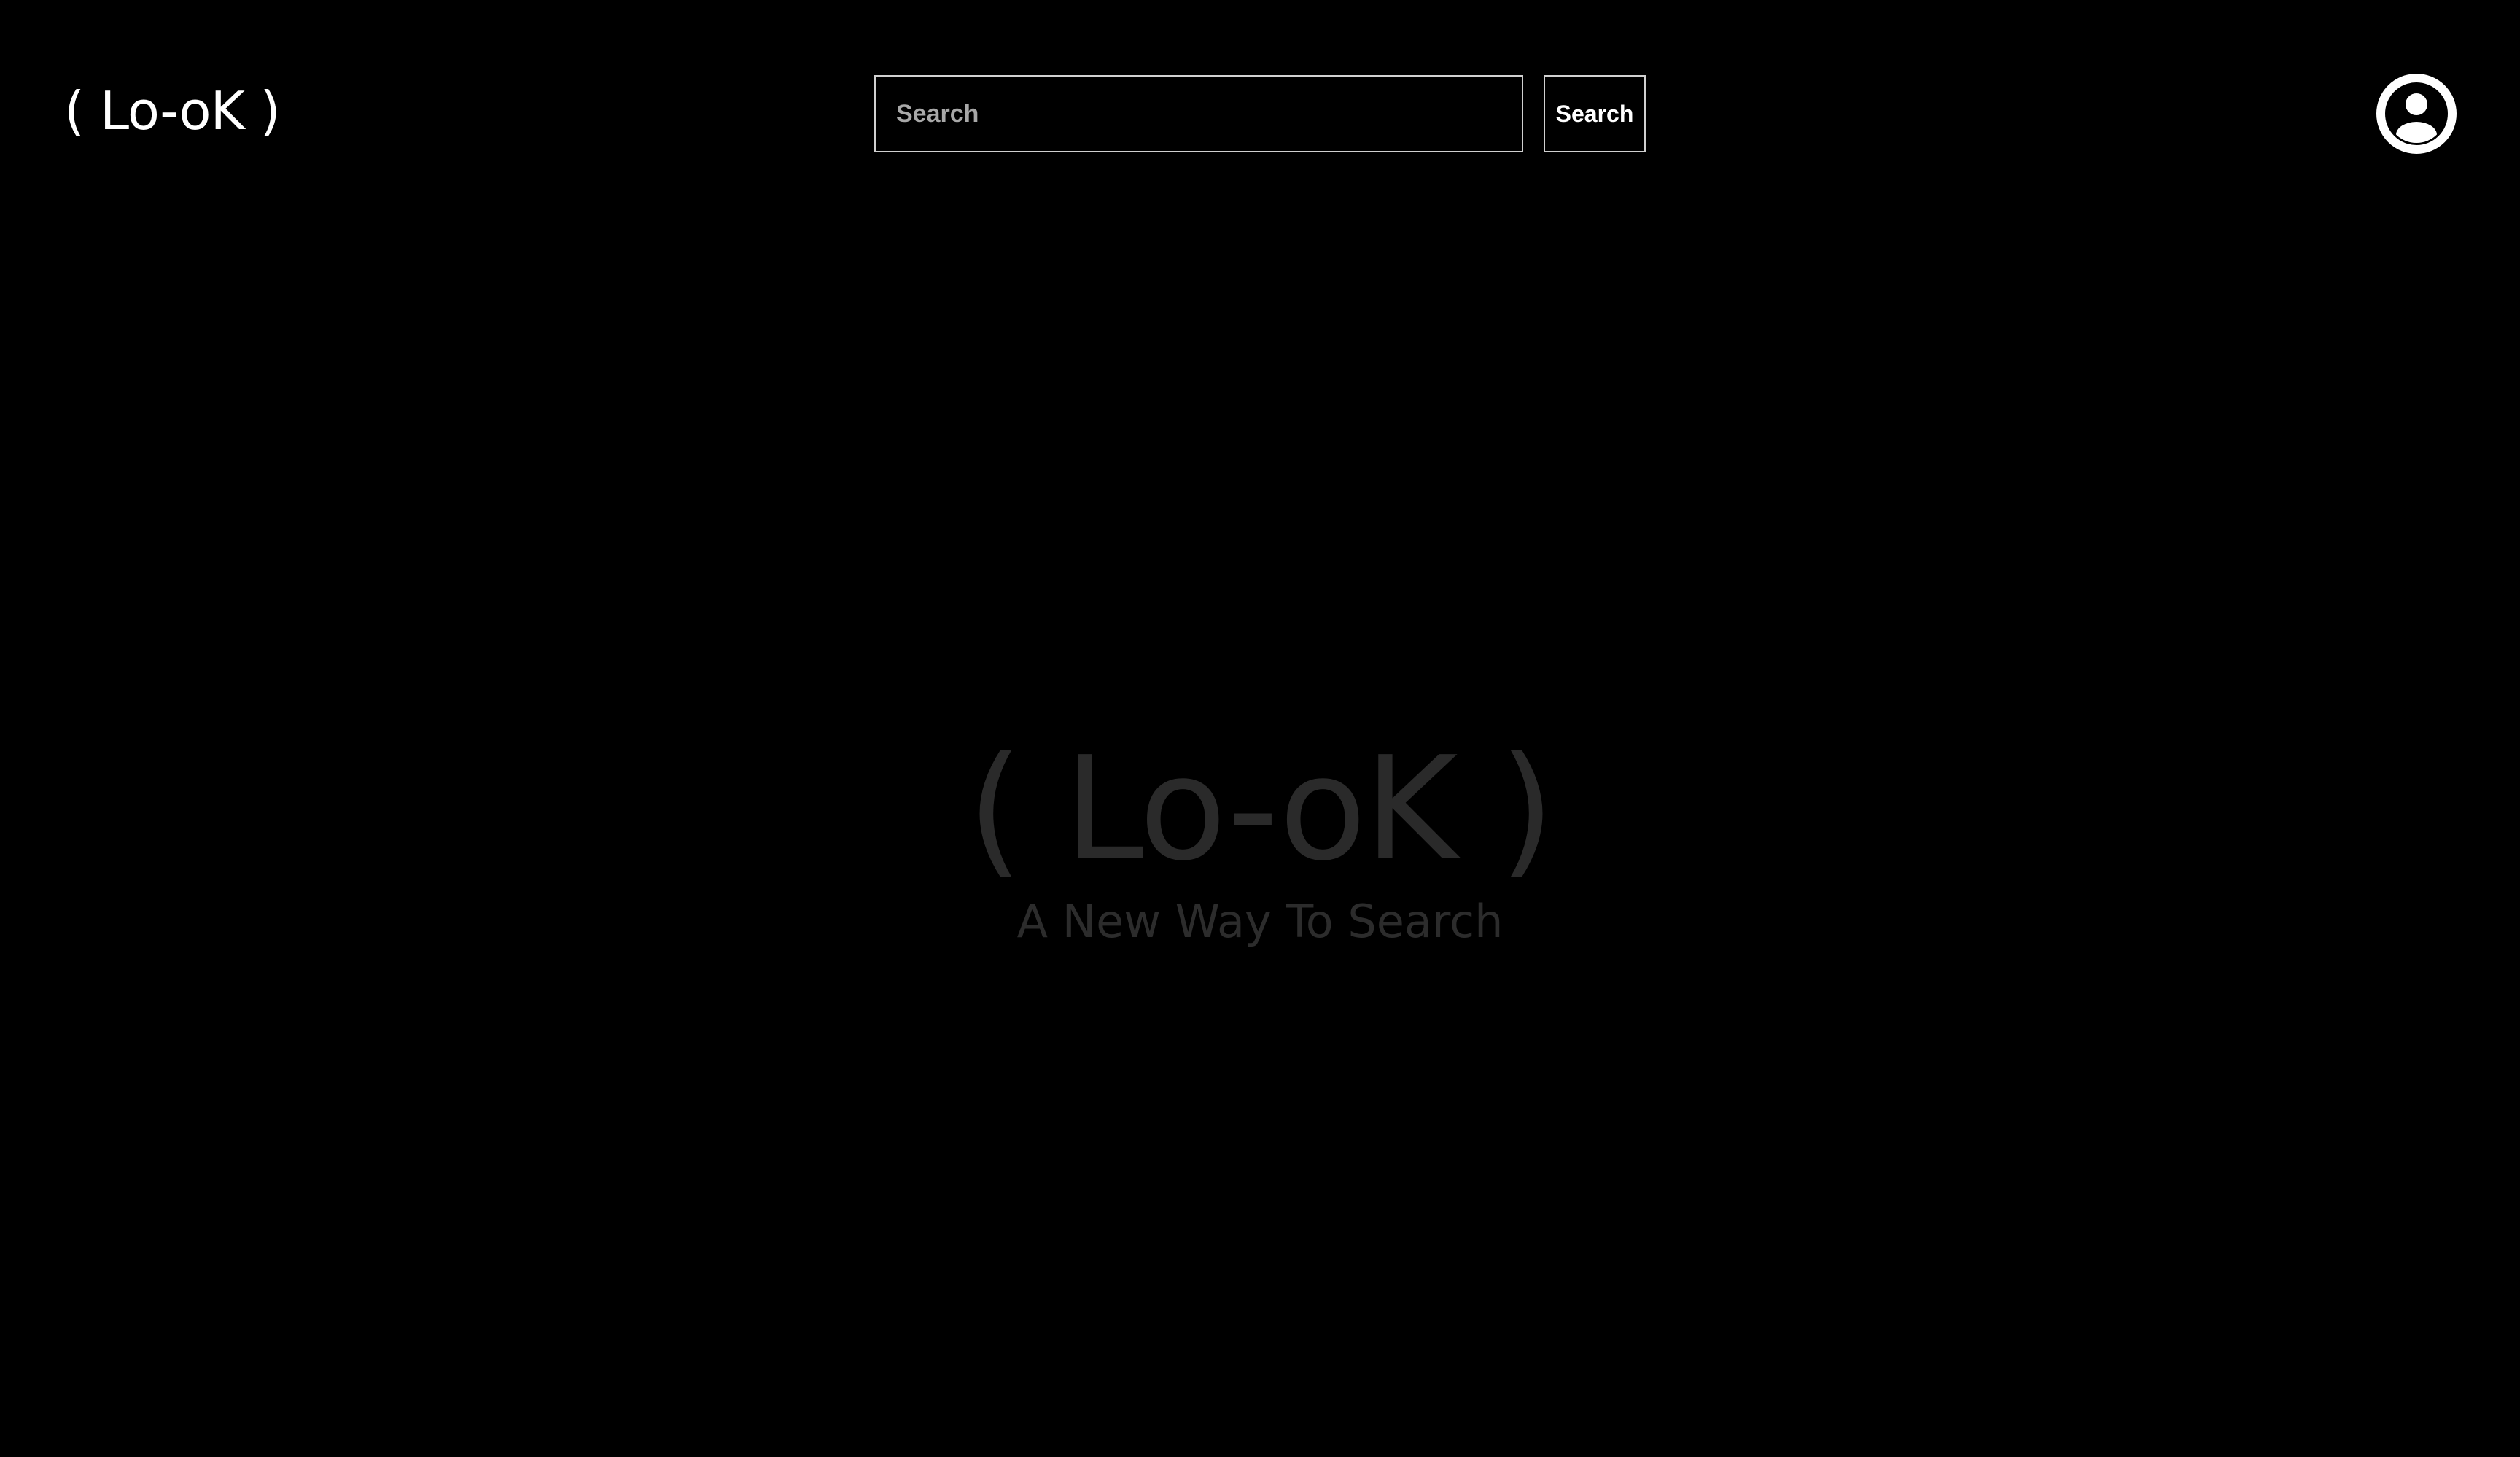  Describe the element at coordinates (1595, 114) in the screenshot. I see `search-button: Search` at that location.